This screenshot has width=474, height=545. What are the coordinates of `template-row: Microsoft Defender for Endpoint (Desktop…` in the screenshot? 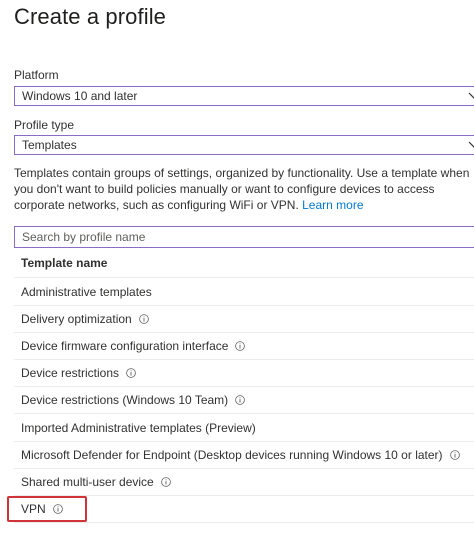 It's located at (244, 455).